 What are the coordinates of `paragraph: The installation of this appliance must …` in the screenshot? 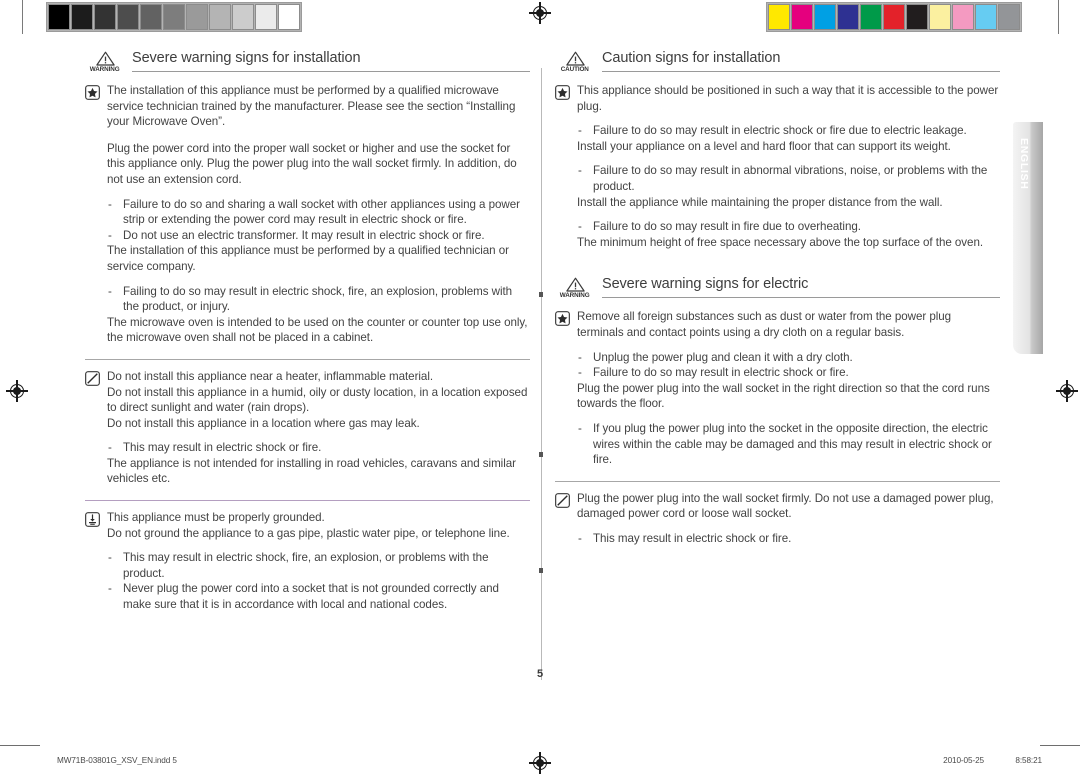 It's located at (311, 106).